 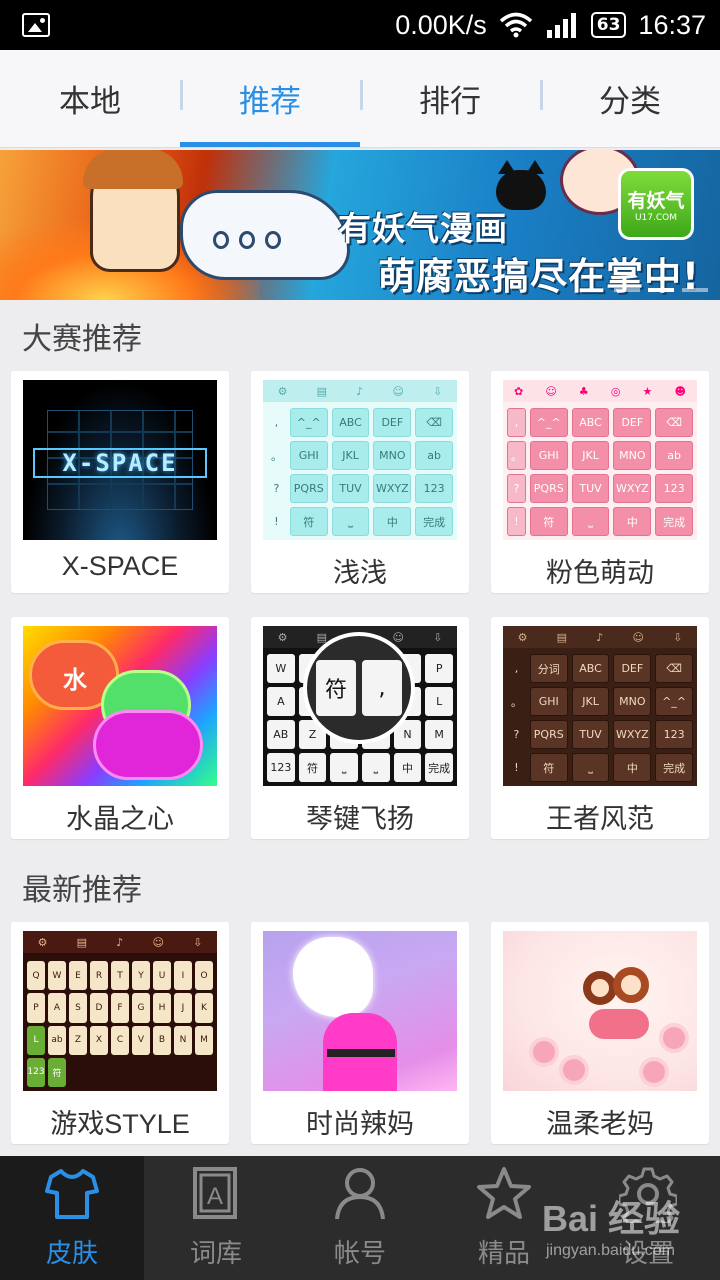 I want to click on nav-featured-label: 精品, so click(x=503, y=1254).